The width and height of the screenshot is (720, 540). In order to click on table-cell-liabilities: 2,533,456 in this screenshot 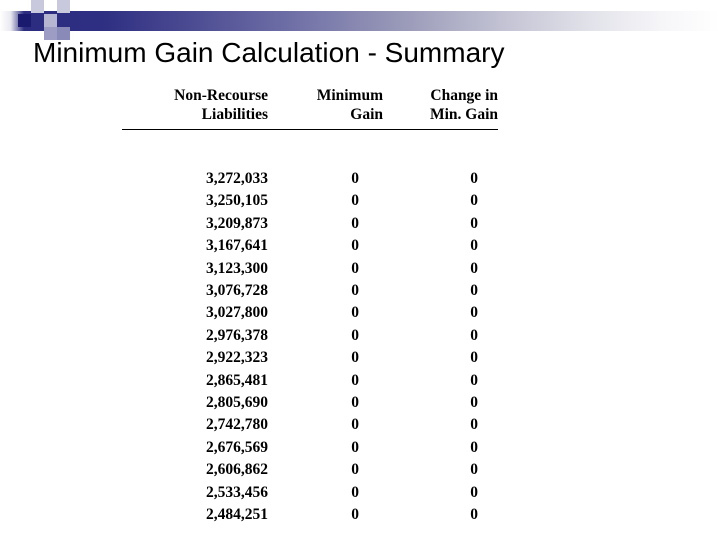, I will do `click(237, 492)`.